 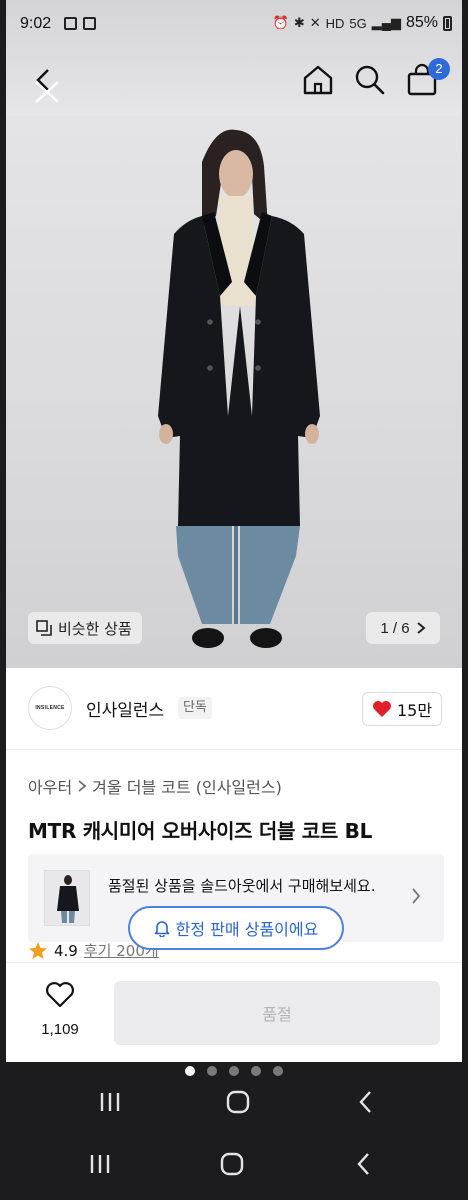 I want to click on top-navigation: 2, so click(x=234, y=84).